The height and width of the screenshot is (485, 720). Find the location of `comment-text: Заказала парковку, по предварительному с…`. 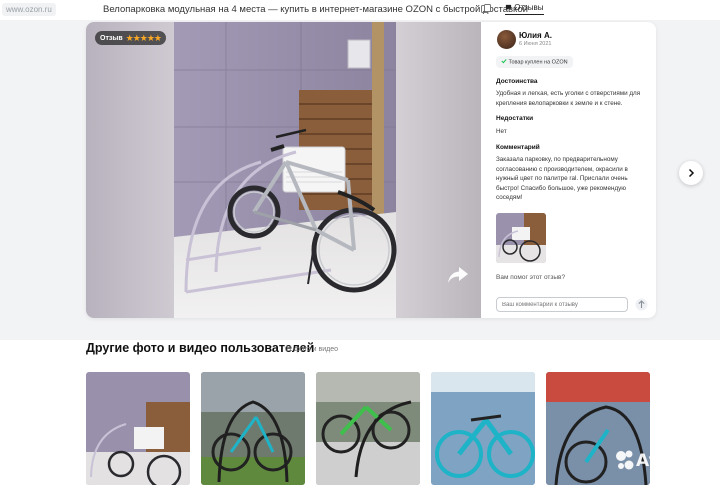

comment-text: Заказала парковку, по предварительному с… is located at coordinates (562, 178).